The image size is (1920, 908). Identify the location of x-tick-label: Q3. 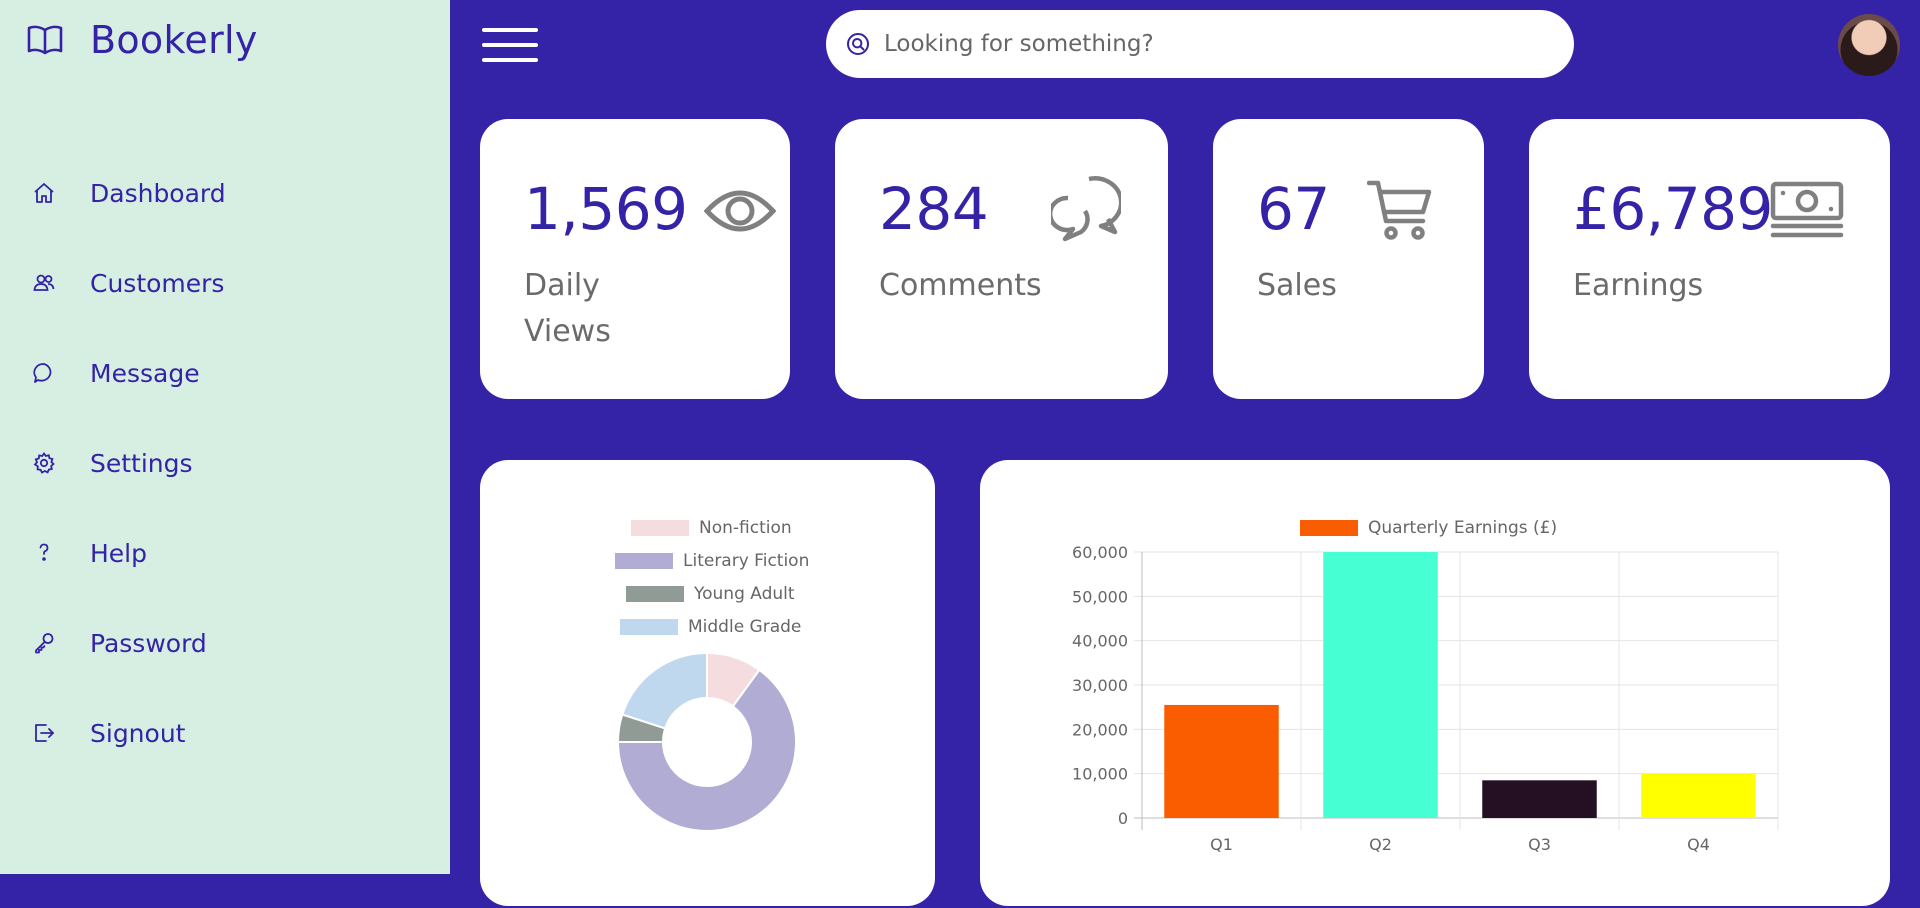
(1539, 844).